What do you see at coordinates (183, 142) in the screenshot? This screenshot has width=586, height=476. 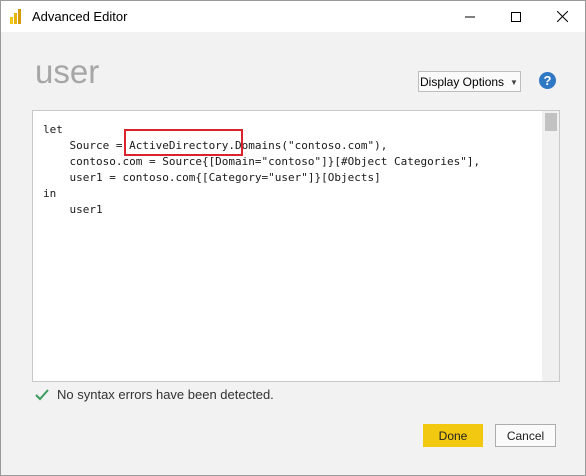 I see `highlight-annotation` at bounding box center [183, 142].